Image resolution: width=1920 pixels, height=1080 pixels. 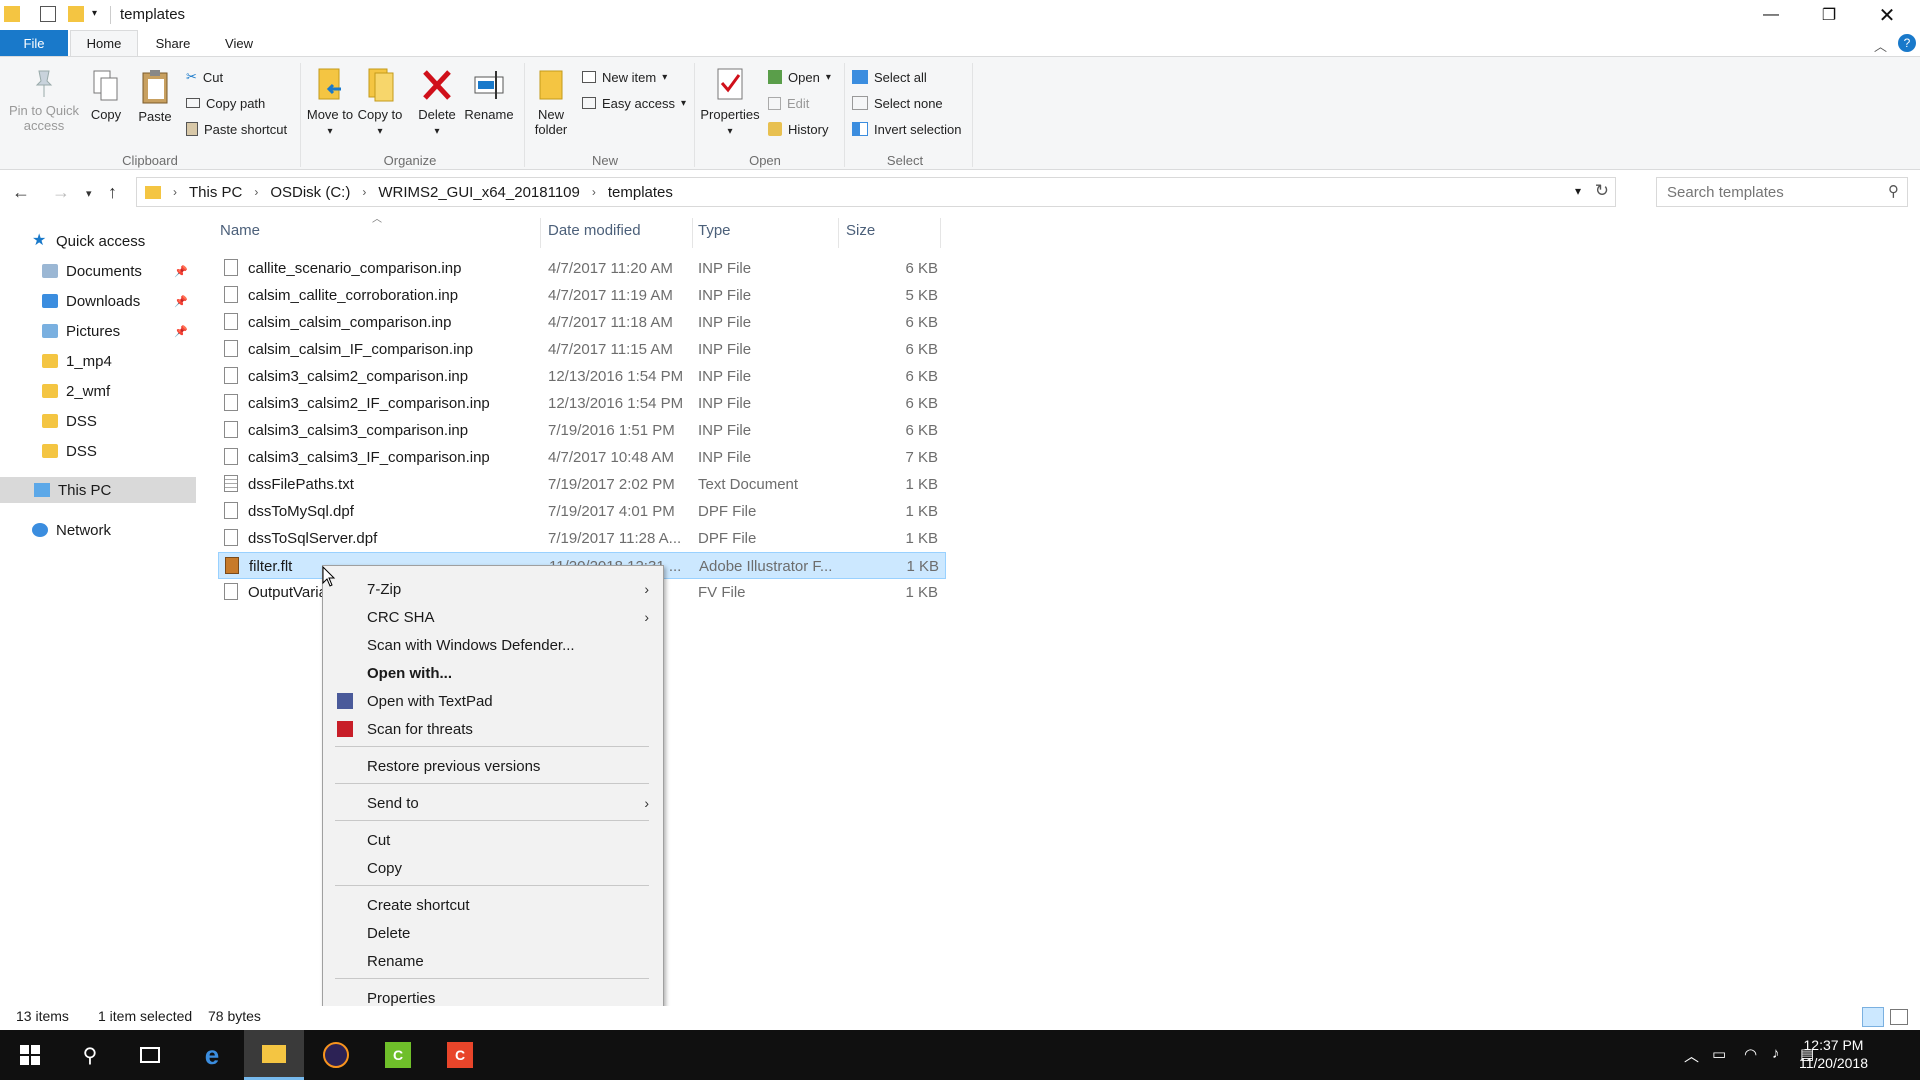 What do you see at coordinates (155, 96) in the screenshot?
I see `paste-button: Paste` at bounding box center [155, 96].